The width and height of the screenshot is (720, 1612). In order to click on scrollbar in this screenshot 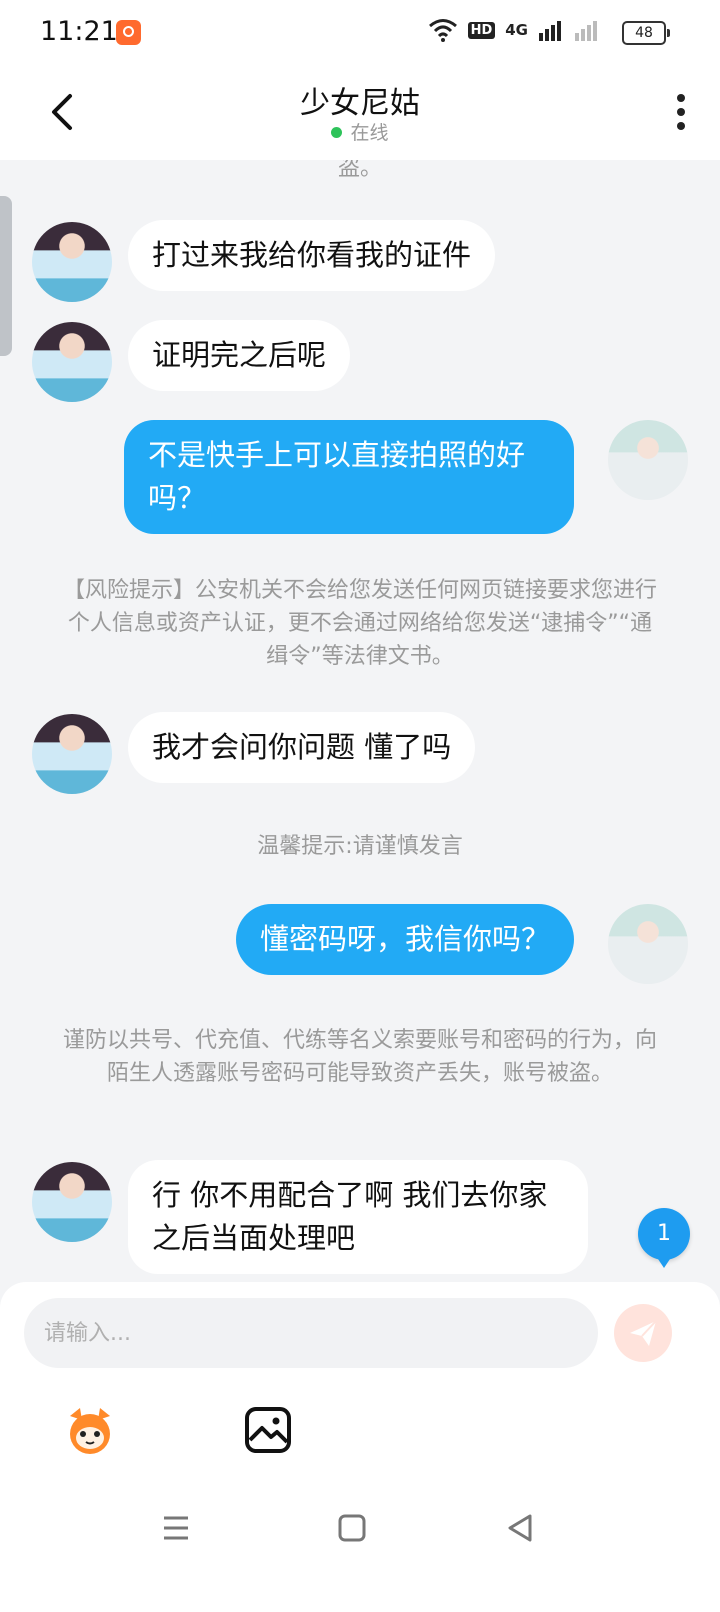, I will do `click(6, 276)`.